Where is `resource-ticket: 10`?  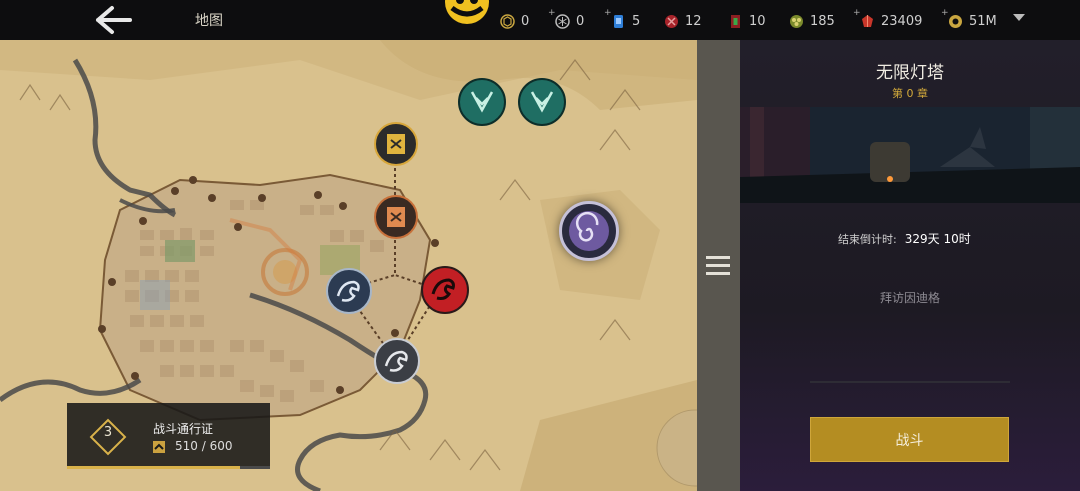
resource-ticket: 10 is located at coordinates (747, 21).